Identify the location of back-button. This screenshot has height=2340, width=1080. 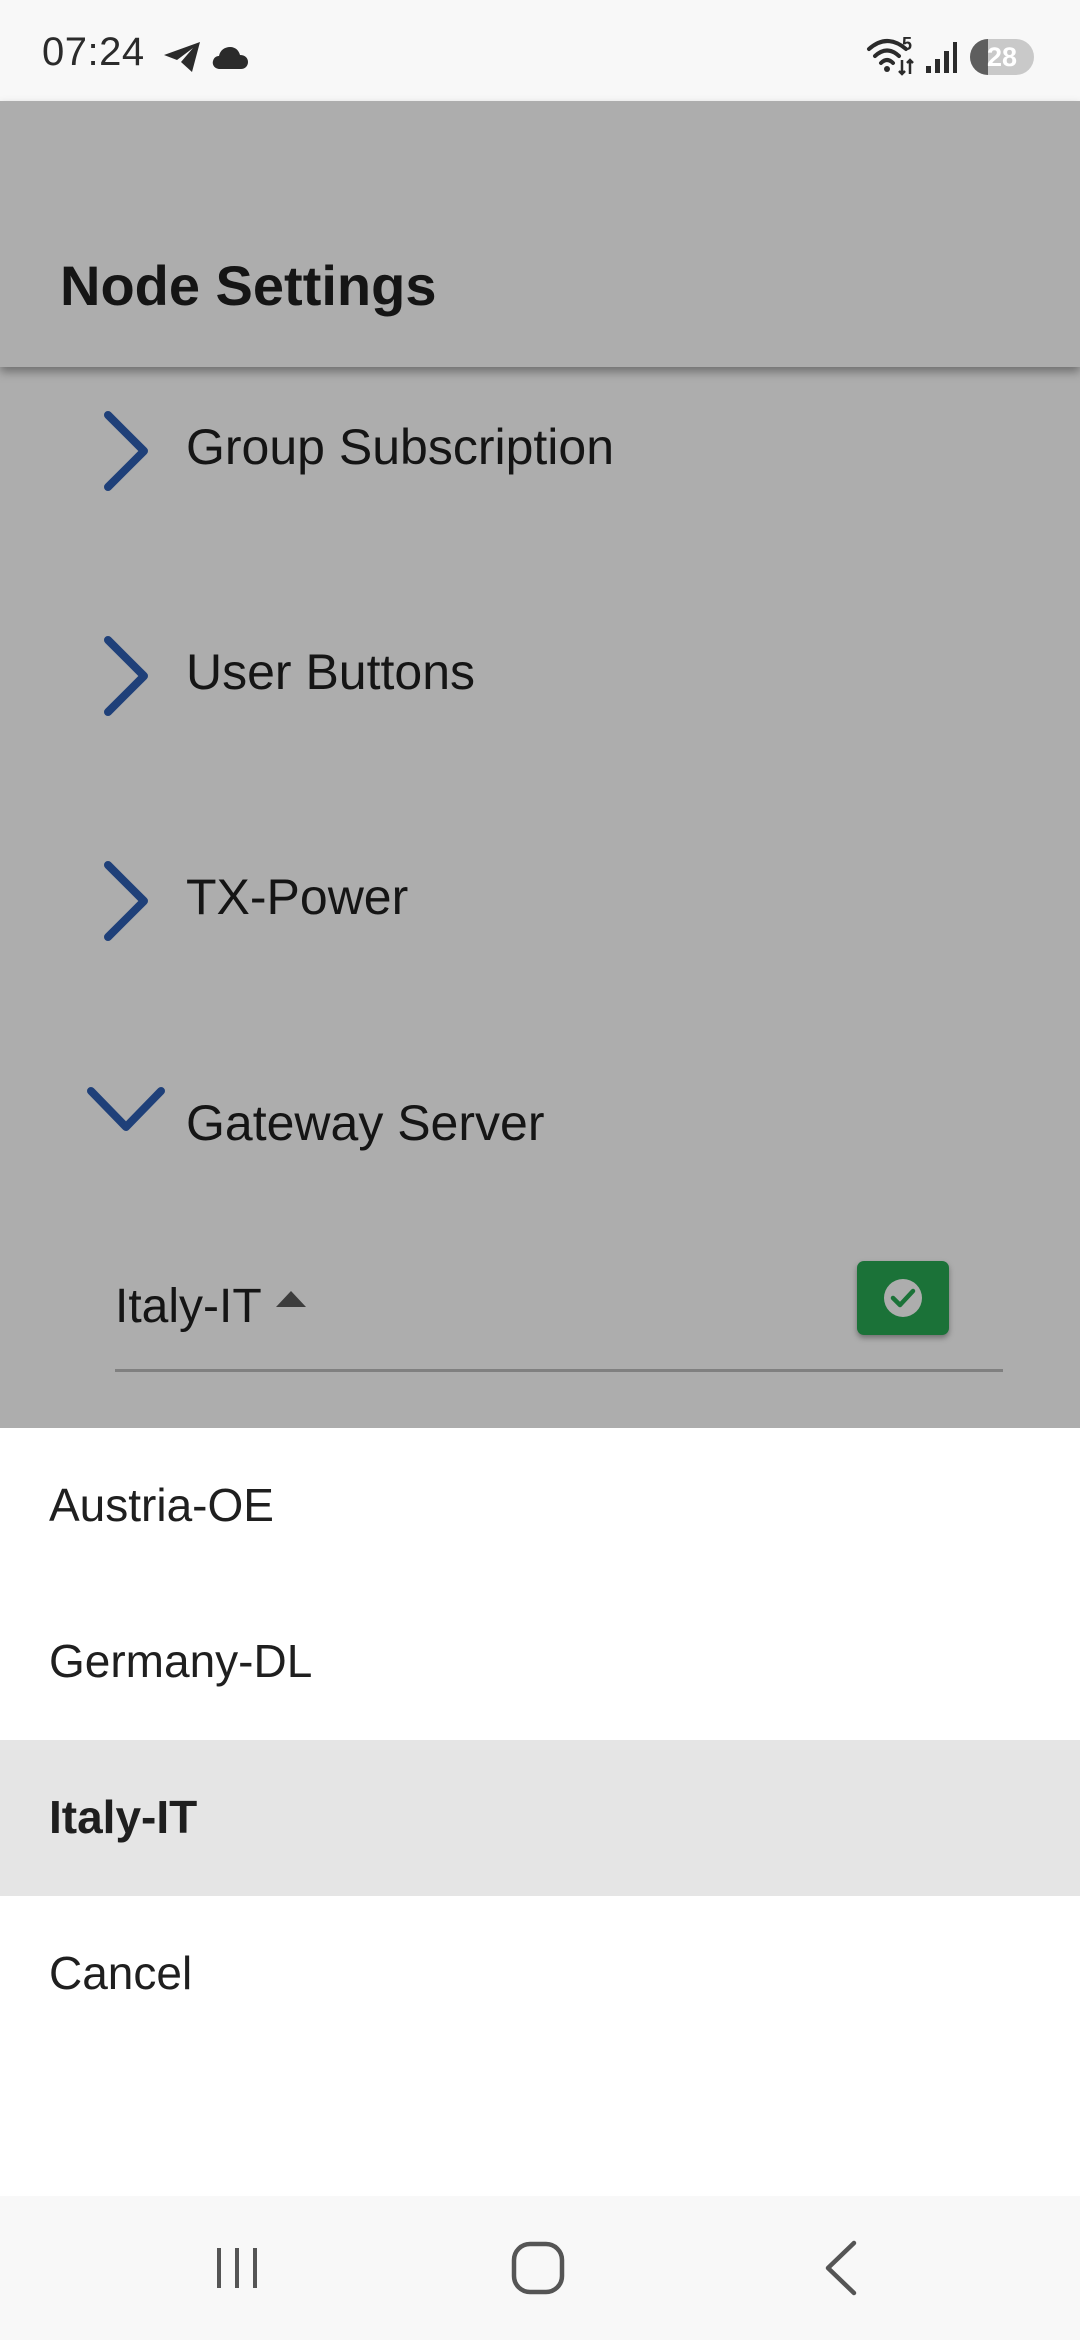
(841, 2268).